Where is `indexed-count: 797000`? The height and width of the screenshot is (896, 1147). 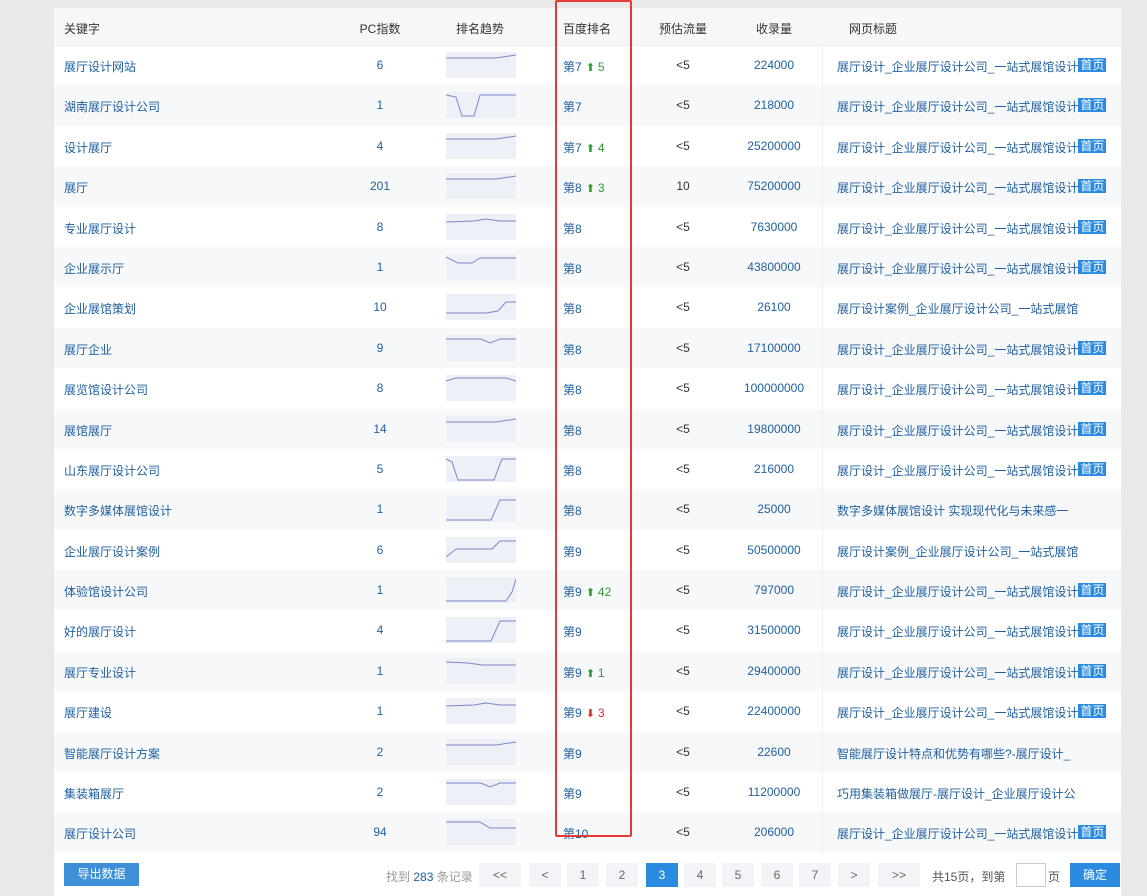 indexed-count: 797000 is located at coordinates (774, 590).